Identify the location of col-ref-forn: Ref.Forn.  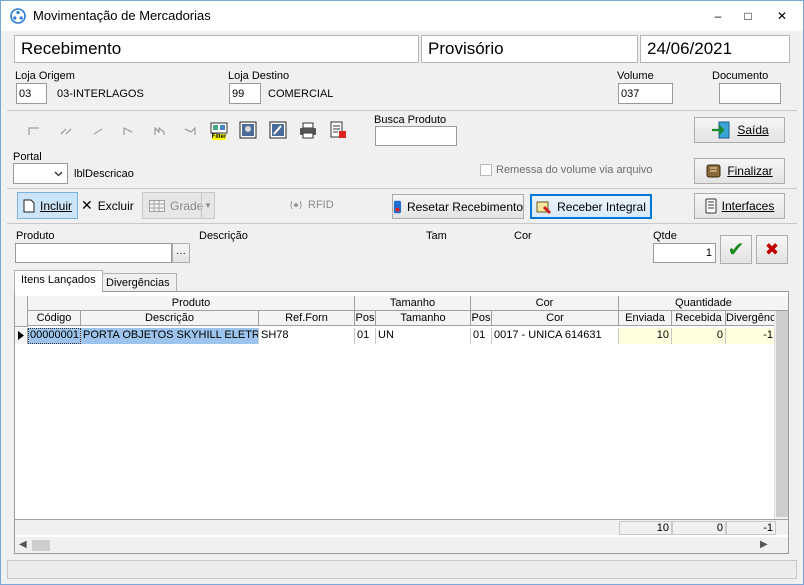
(307, 318).